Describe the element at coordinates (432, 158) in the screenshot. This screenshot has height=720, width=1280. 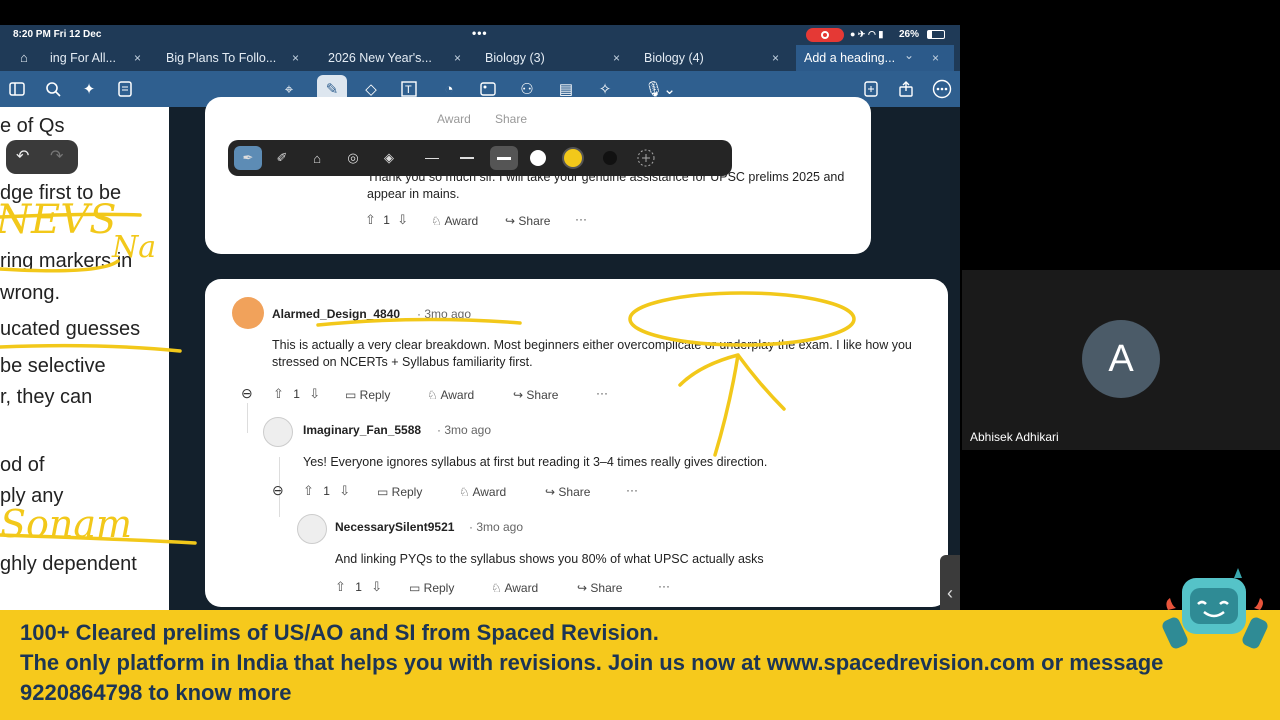
I see `thin-stroke-option` at that location.